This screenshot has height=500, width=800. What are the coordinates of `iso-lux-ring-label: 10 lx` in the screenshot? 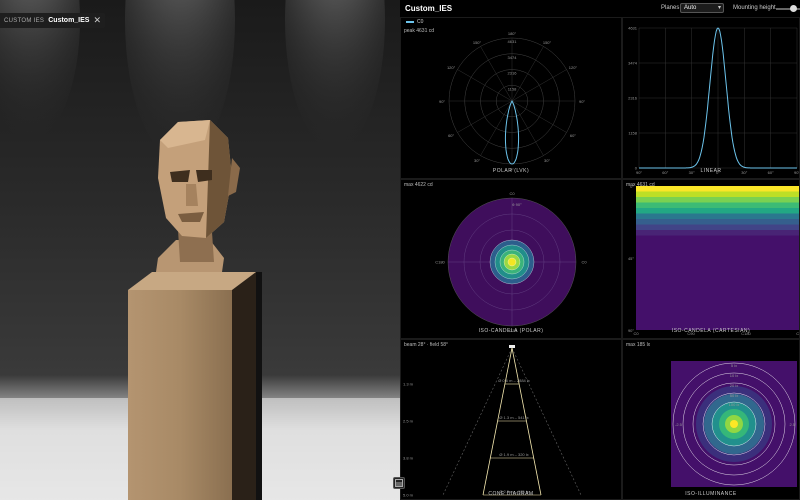 It's located at (734, 375).